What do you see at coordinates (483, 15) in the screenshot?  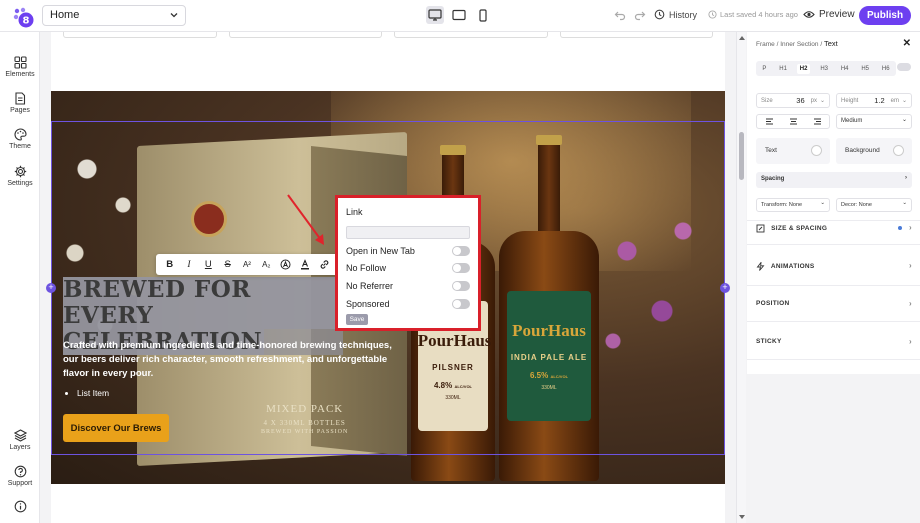 I see `mobile-view-button` at bounding box center [483, 15].